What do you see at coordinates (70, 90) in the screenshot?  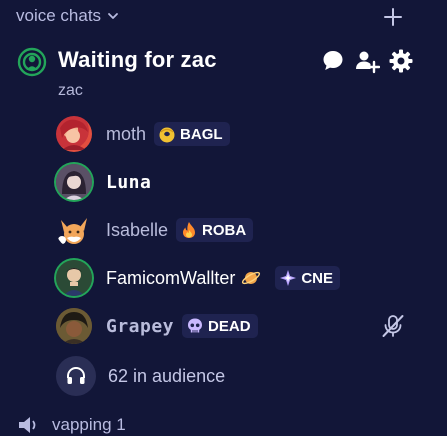 I see `channel-subtitle: zac` at bounding box center [70, 90].